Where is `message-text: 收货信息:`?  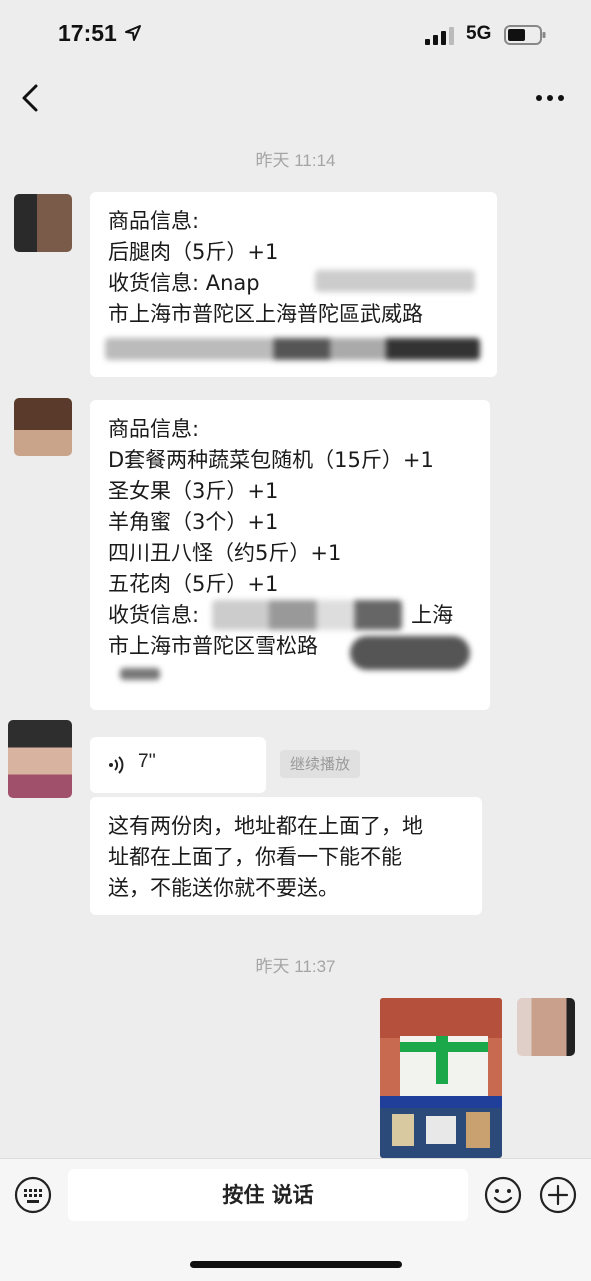 message-text: 收货信息: is located at coordinates (154, 615).